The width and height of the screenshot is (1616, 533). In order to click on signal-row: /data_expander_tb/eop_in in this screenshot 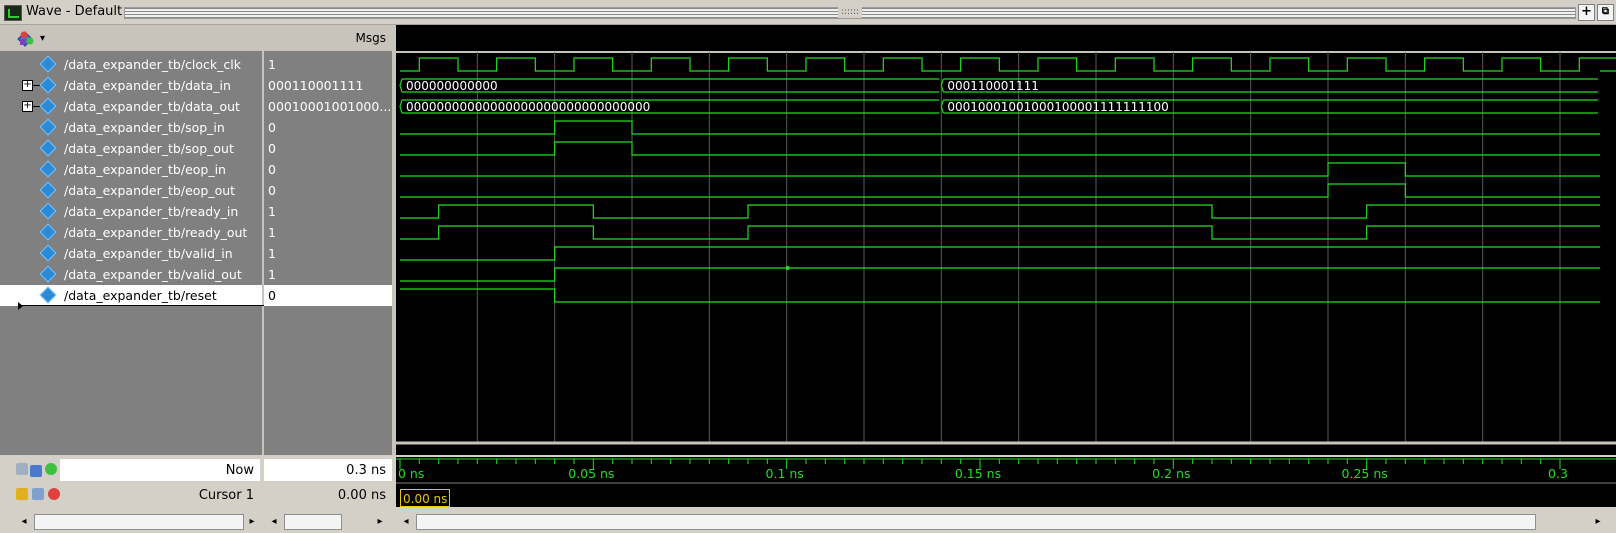, I will do `click(131, 169)`.